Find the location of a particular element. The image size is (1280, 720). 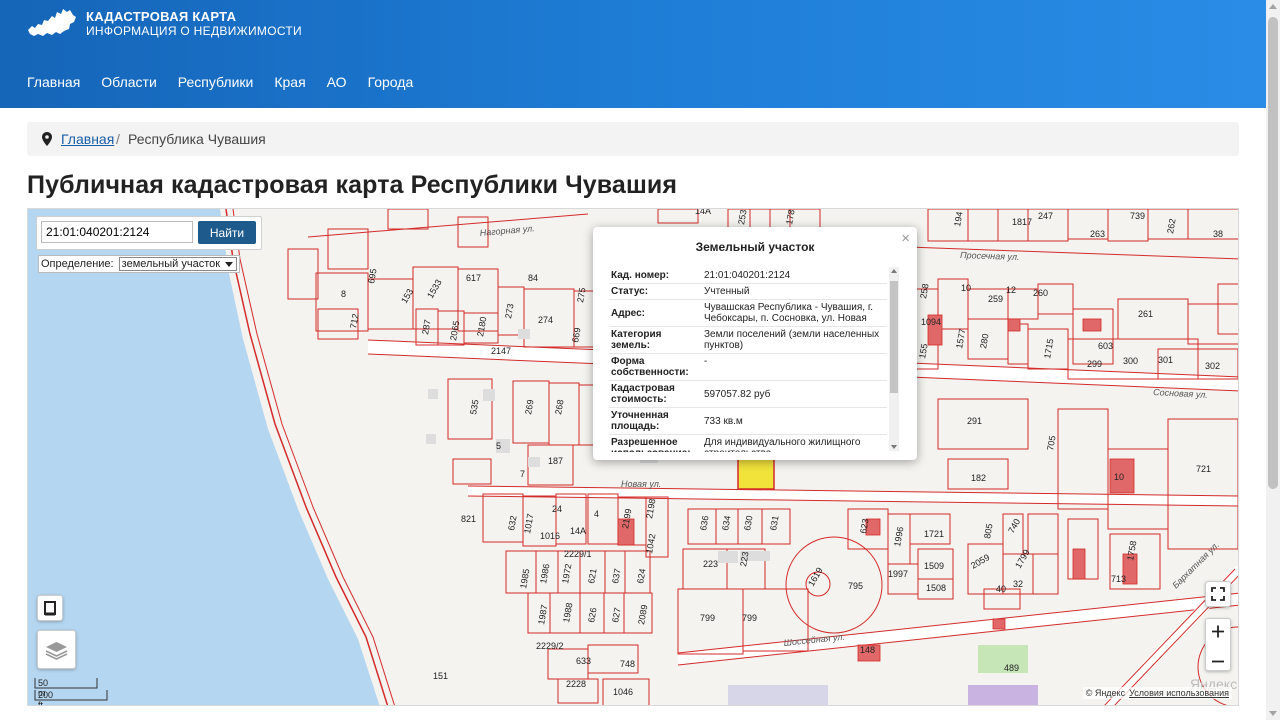

svg-text: 275 is located at coordinates (581, 295).